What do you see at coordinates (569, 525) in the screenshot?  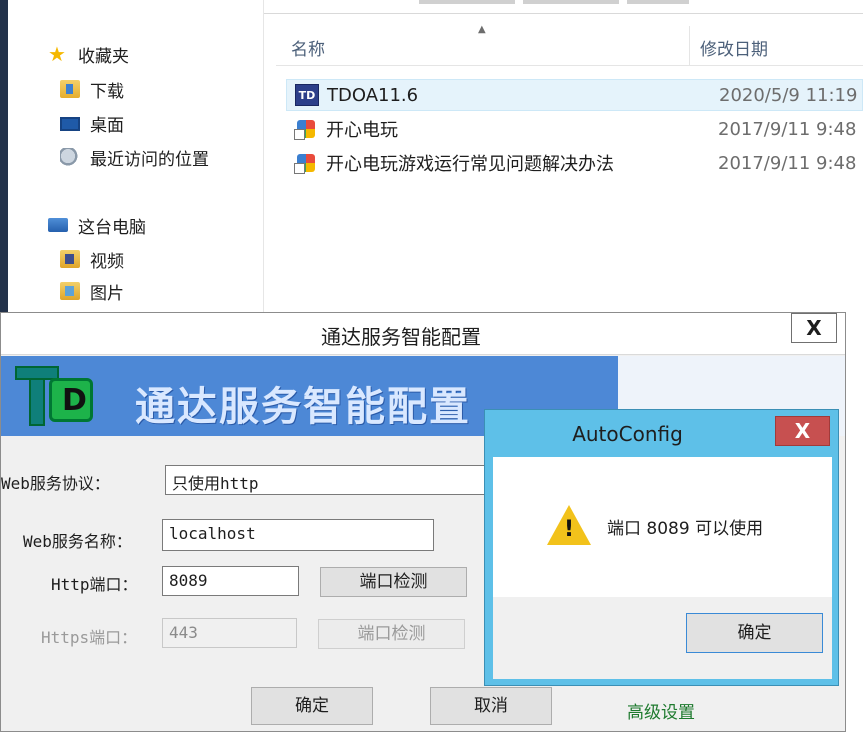 I see `warning-icon: !` at bounding box center [569, 525].